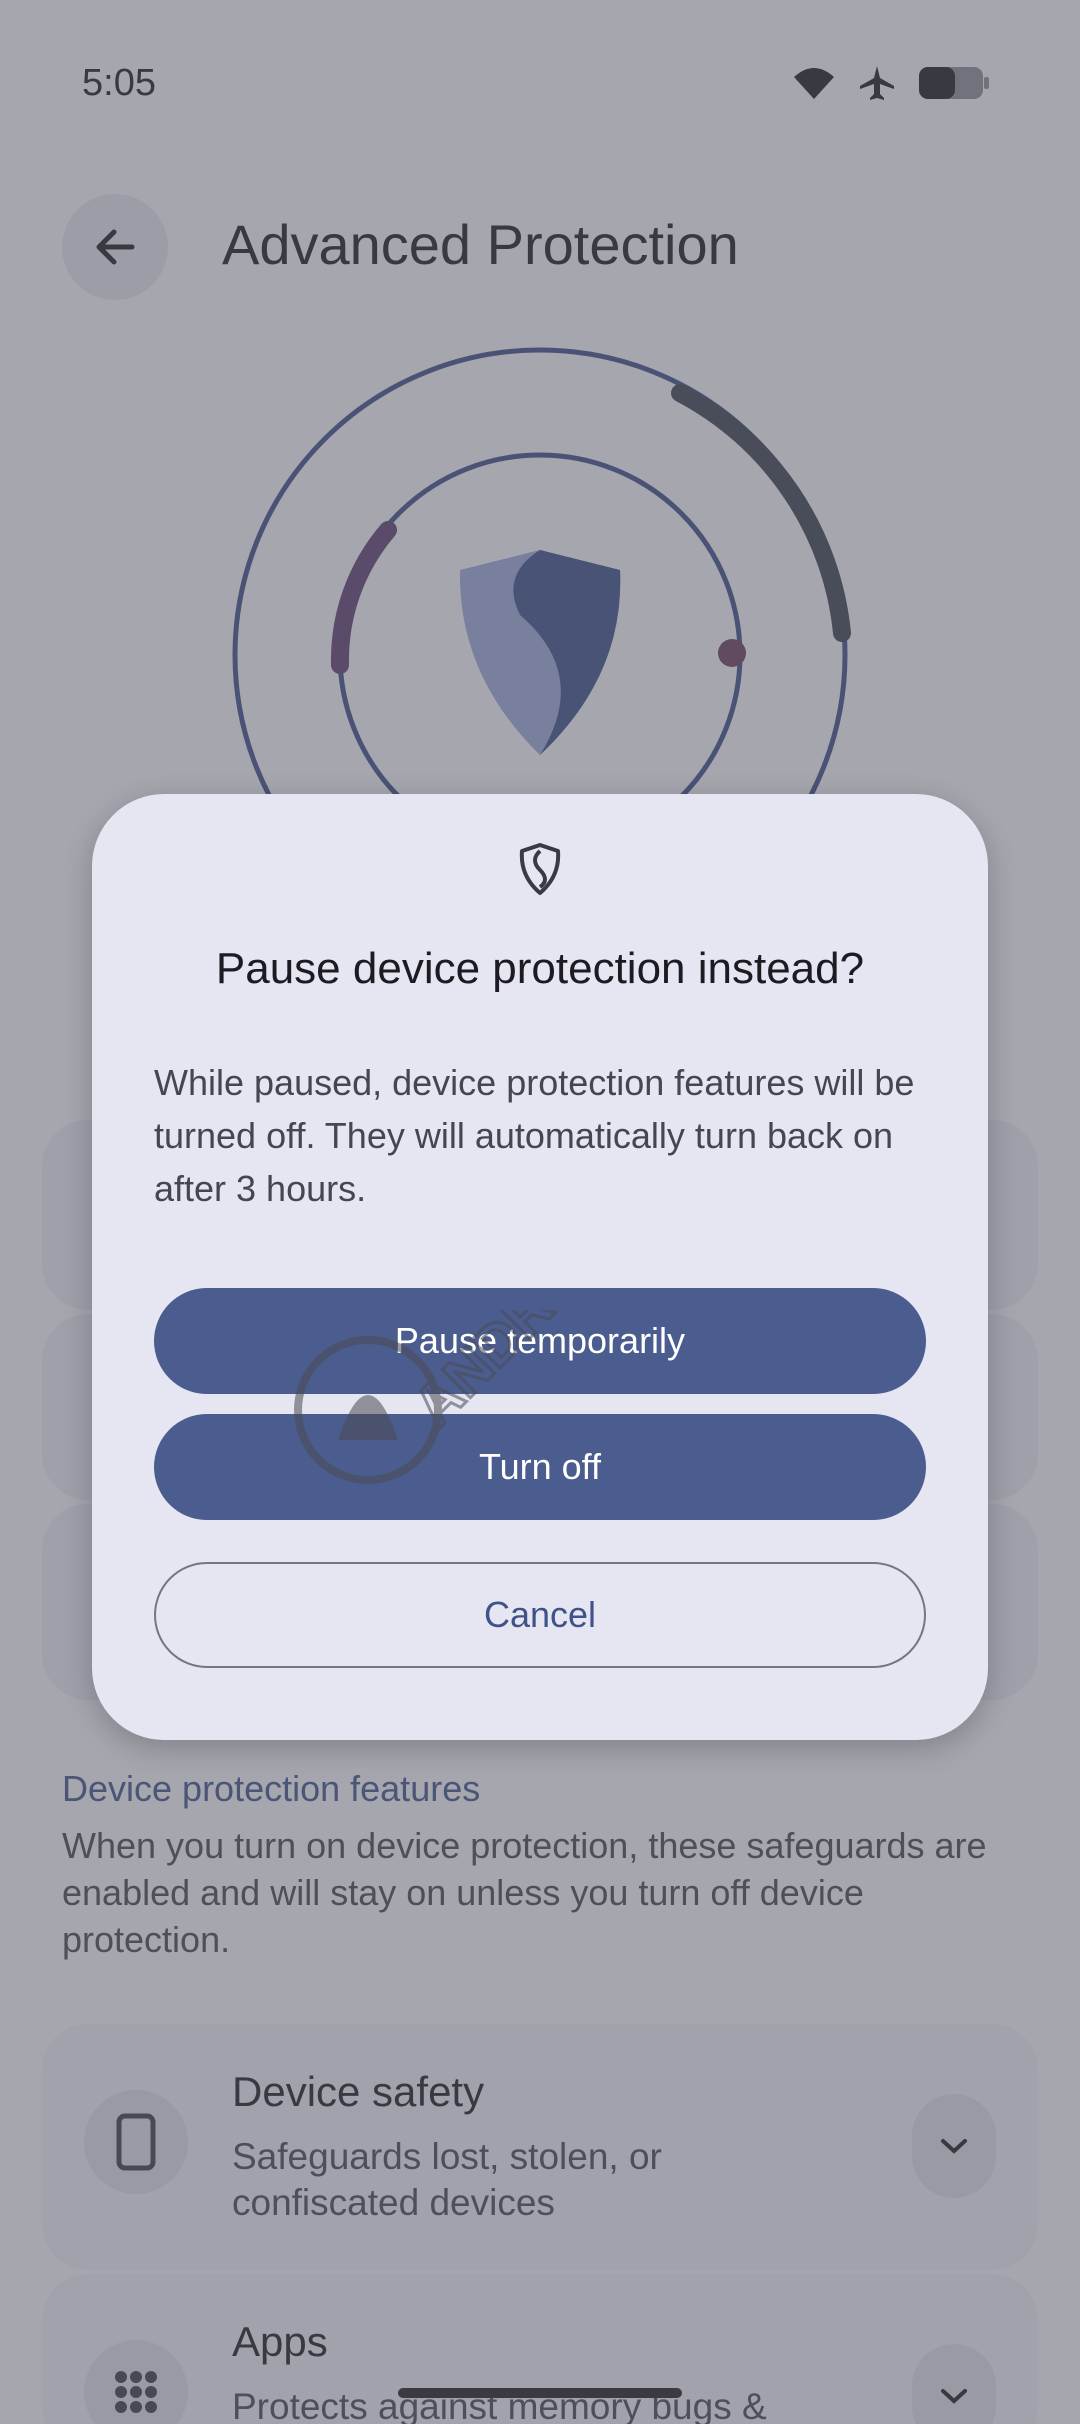 This screenshot has width=1080, height=2424. Describe the element at coordinates (540, 1341) in the screenshot. I see `pause-temporarily-button: Pause temporarily` at that location.